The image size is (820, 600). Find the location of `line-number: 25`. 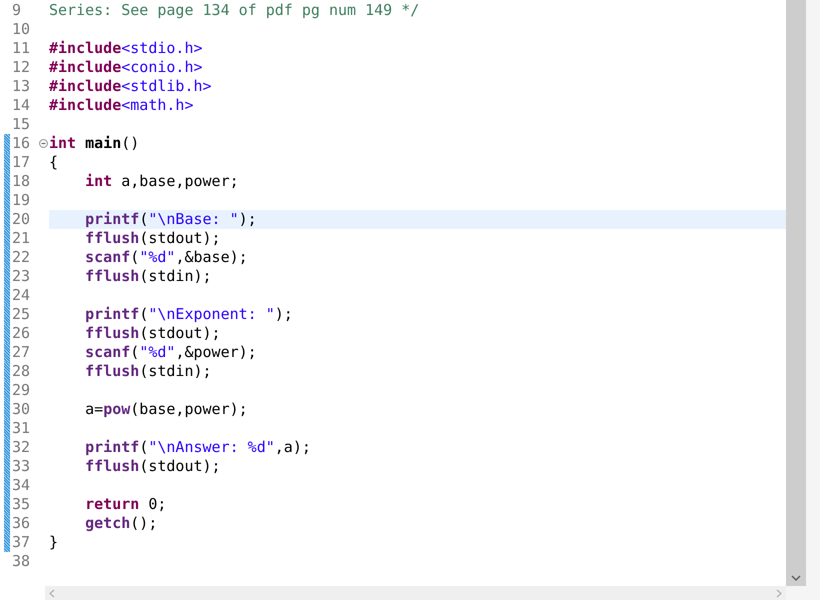

line-number: 25 is located at coordinates (21, 314).